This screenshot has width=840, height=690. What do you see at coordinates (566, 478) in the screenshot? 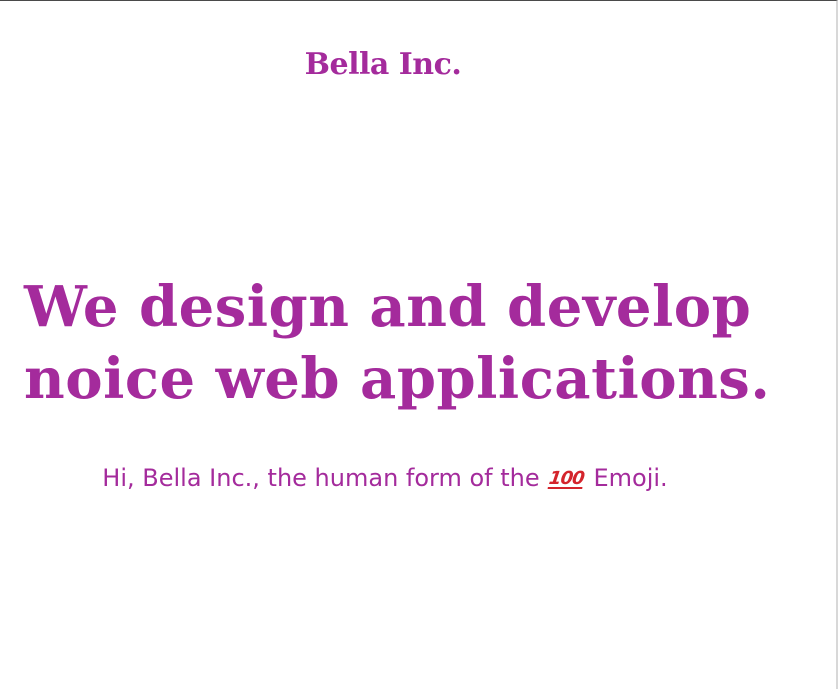
I see `hundred-points-icon: 100` at bounding box center [566, 478].